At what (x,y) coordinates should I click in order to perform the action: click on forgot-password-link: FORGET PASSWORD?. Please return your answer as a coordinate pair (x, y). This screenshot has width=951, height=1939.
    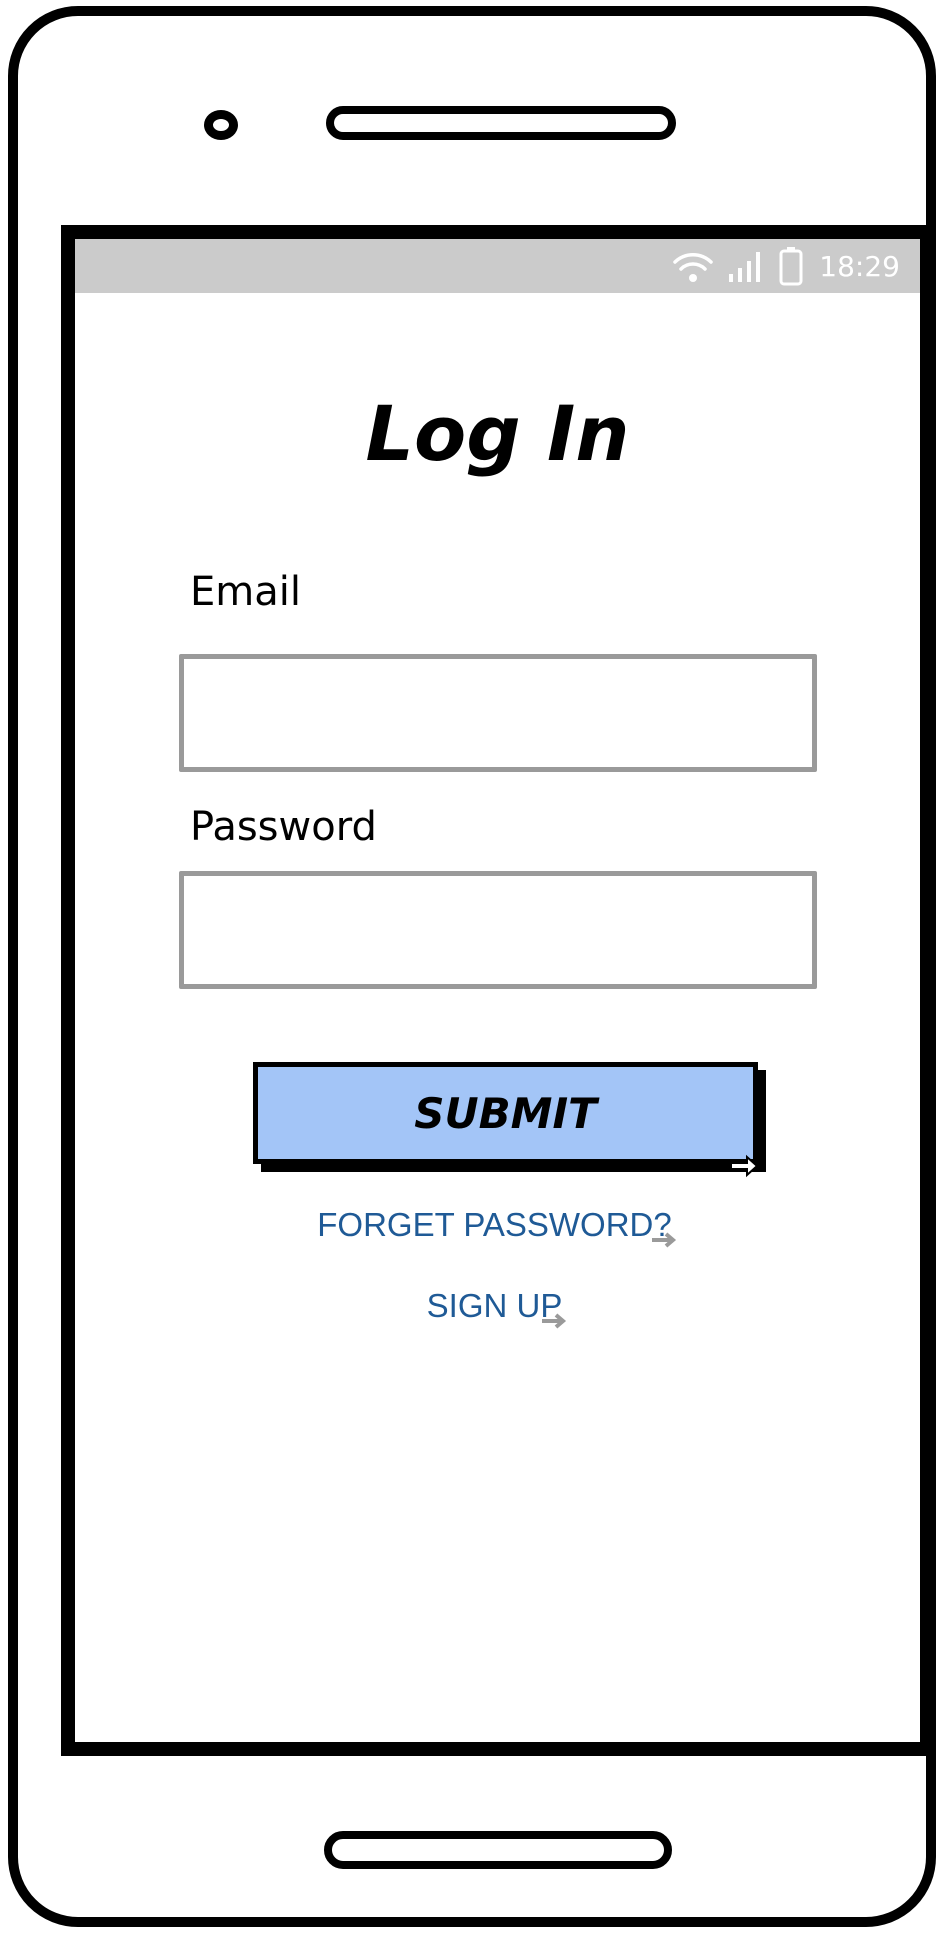
    Looking at the image, I should click on (497, 1227).